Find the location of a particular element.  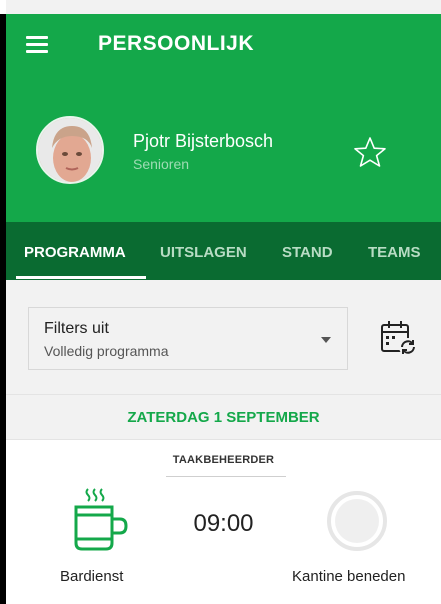

duty-label: Bardienst is located at coordinates (92, 576).